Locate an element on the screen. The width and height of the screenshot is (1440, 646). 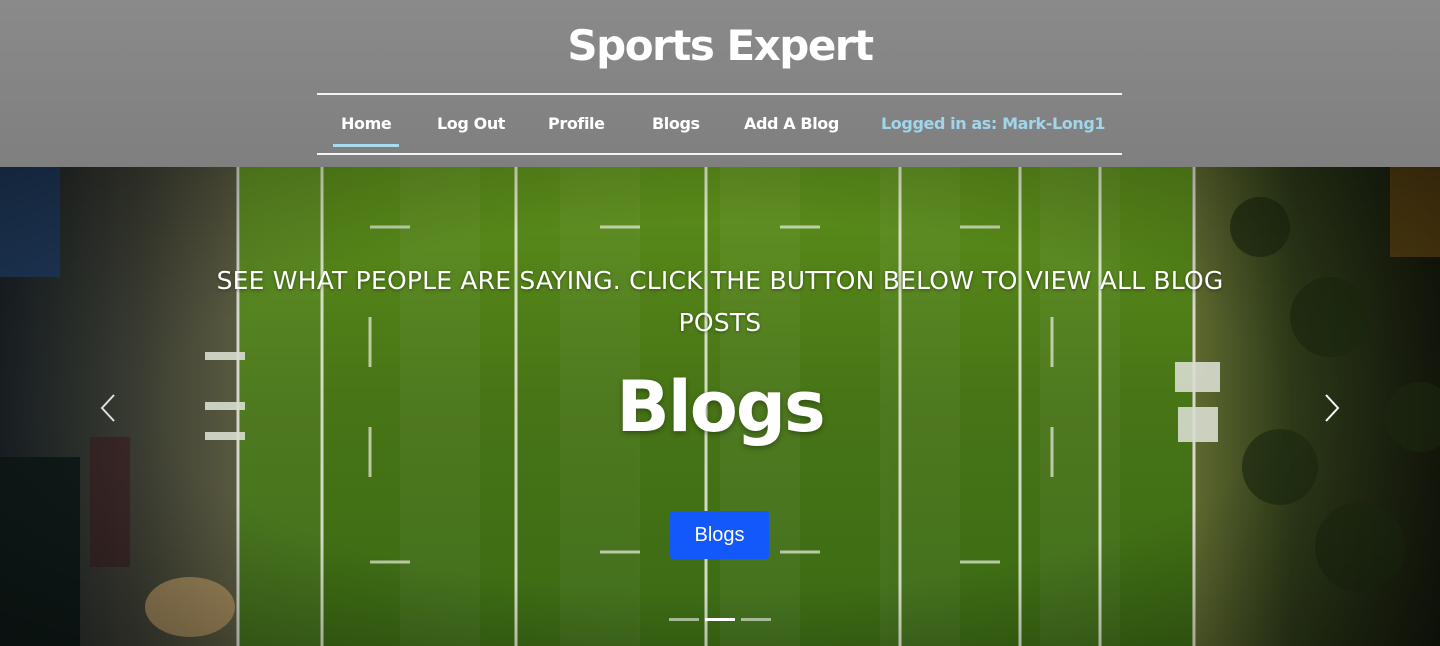
logged-in-user-label: Logged in as: Mark-Long1 is located at coordinates (993, 123).